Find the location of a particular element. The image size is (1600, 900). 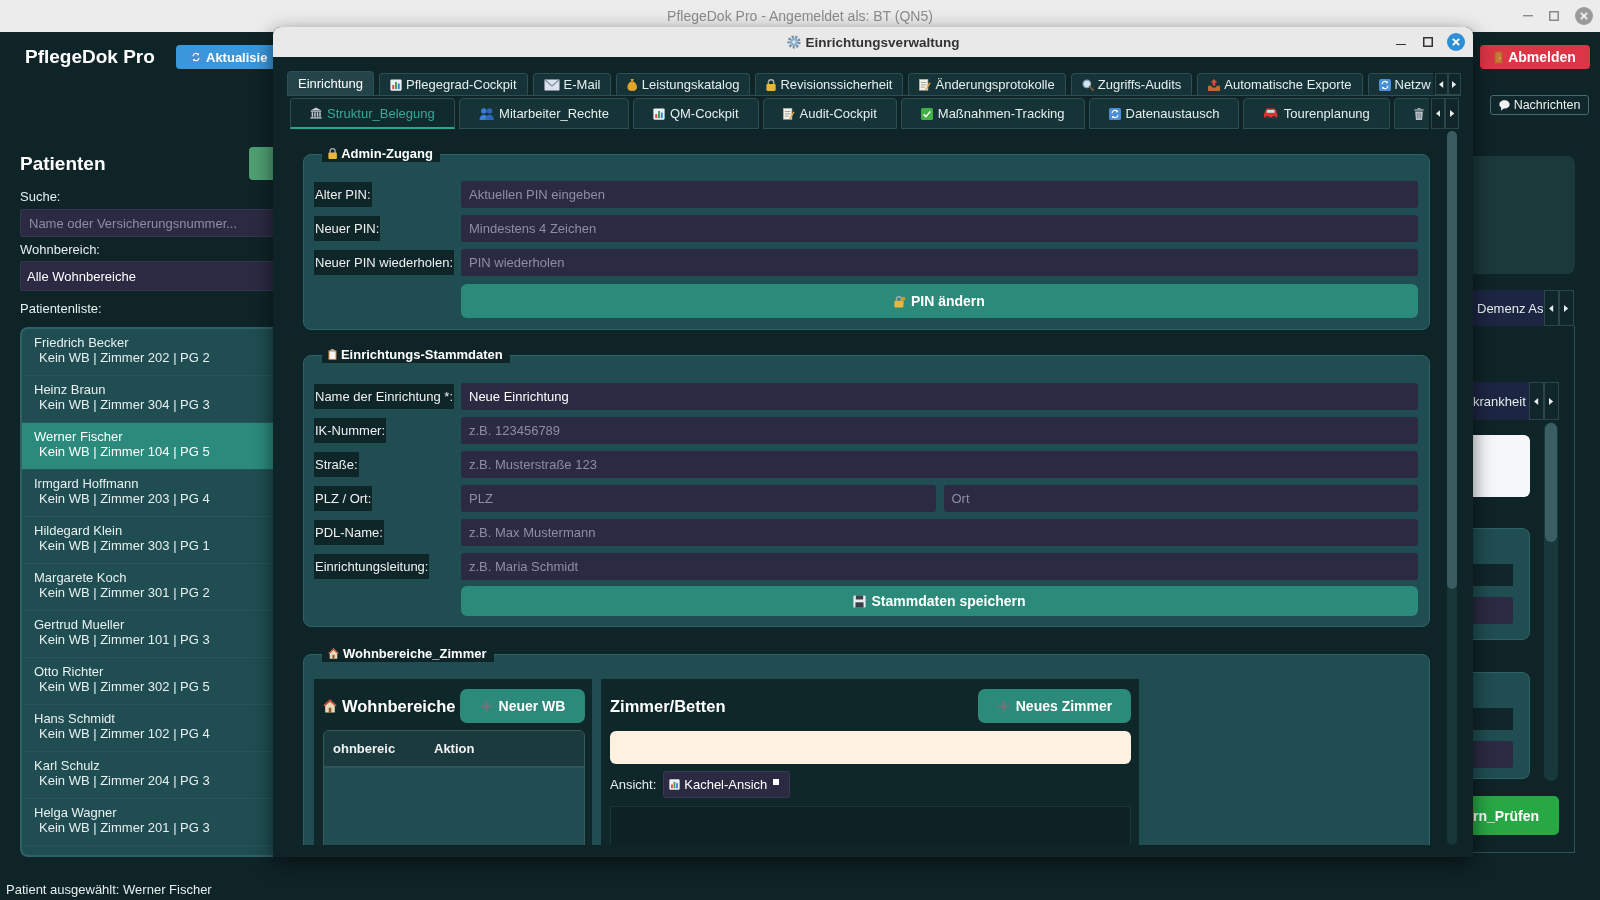

clipboard-icon is located at coordinates (332, 354).